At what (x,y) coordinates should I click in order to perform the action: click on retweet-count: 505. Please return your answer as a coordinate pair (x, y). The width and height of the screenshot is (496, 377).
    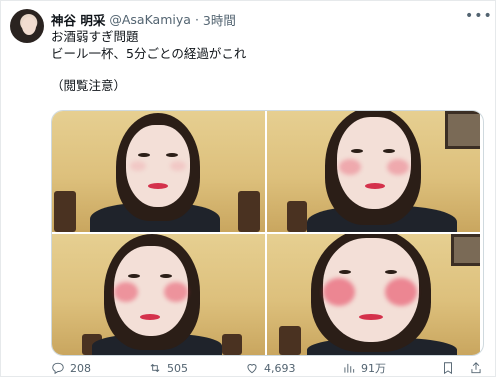
    Looking at the image, I should click on (177, 368).